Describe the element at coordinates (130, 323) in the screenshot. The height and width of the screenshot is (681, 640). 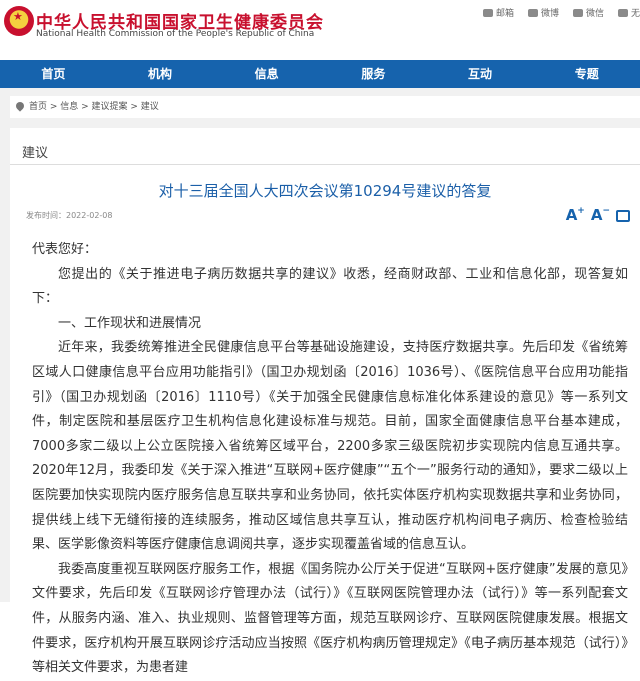
I see `section-heading: 一、工作现状和进展情况` at that location.